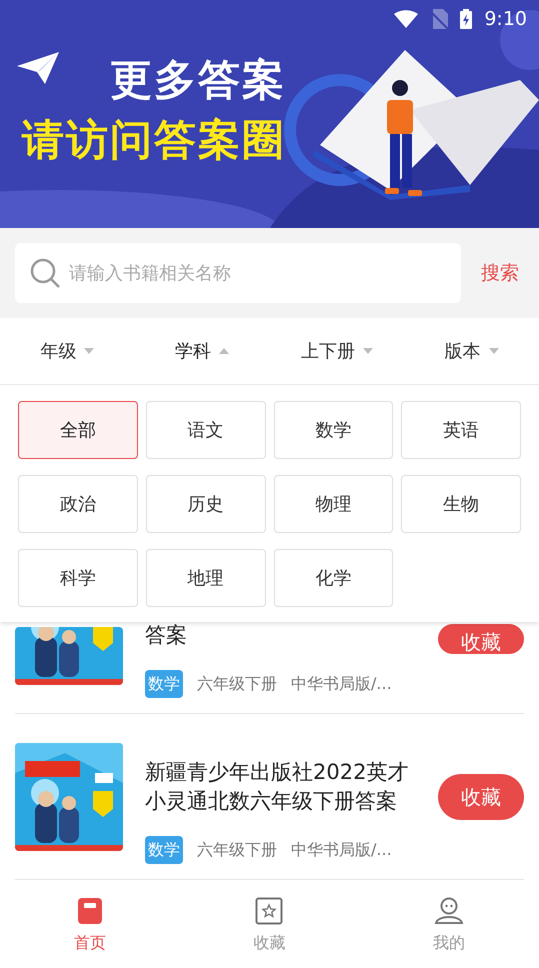 The image size is (539, 968). I want to click on subject-option: 化学, so click(334, 578).